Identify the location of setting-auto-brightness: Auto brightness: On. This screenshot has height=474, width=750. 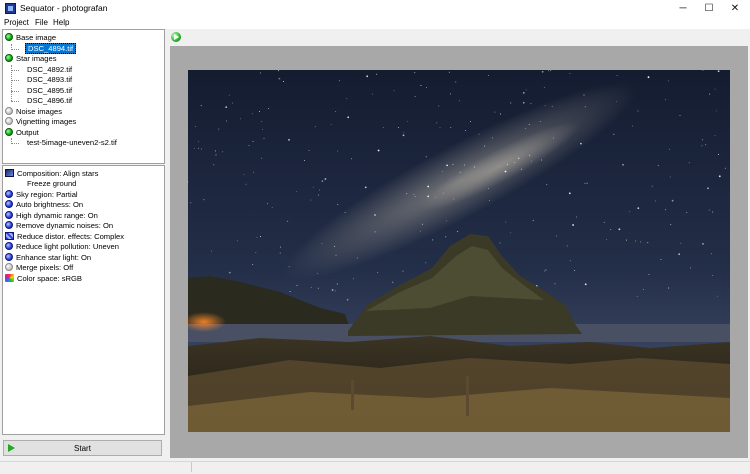
(44, 204).